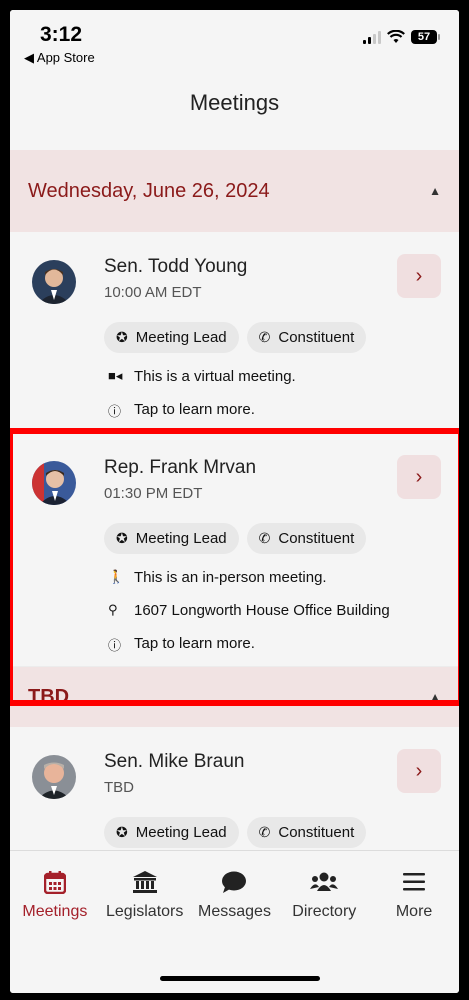 This screenshot has height=1000, width=469. I want to click on meeting-time: 10:00 AM EDT, so click(153, 292).